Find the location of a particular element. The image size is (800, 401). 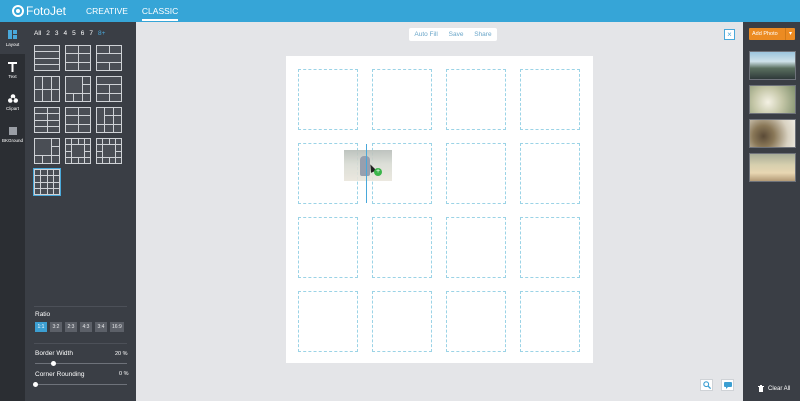

layout-panel: All 2 3 4 5 6 7 8+ is located at coordinates (80, 211).